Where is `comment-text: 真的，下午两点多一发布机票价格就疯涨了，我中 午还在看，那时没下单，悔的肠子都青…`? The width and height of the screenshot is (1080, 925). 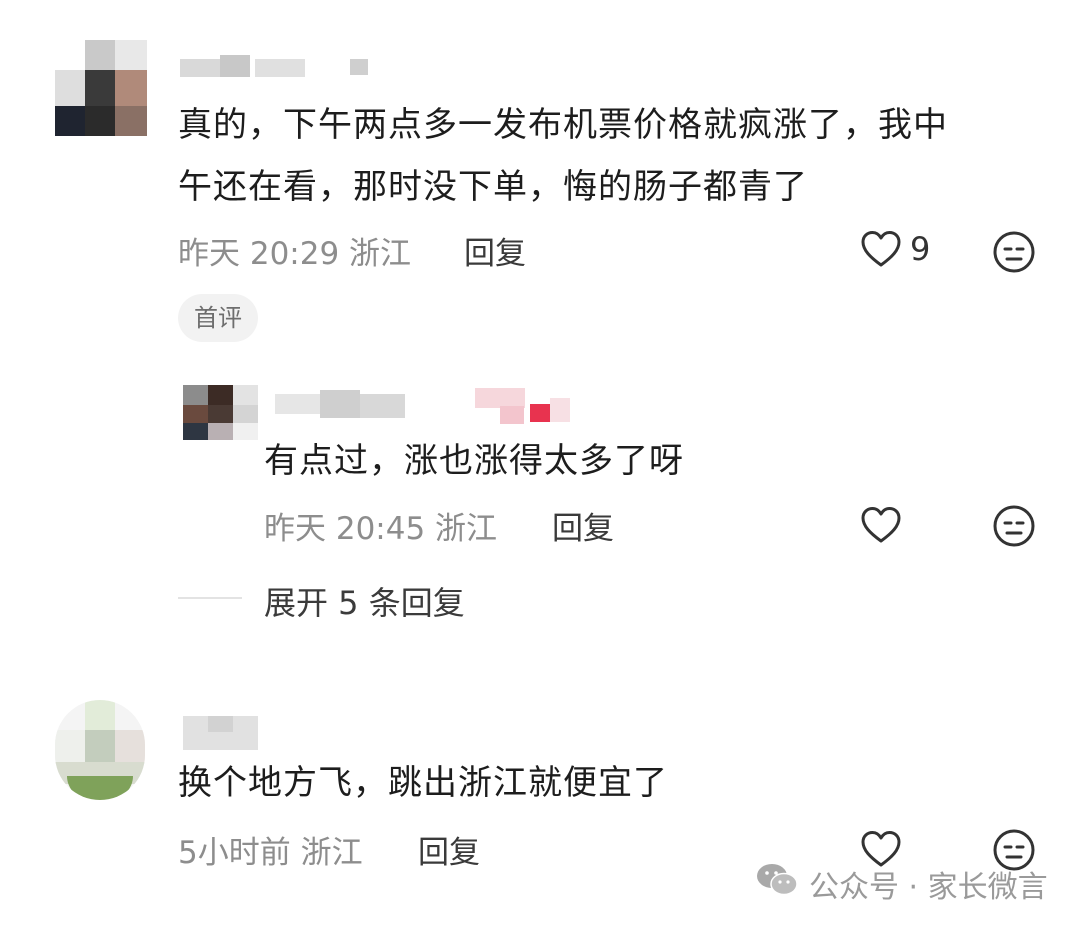 comment-text: 真的，下午两点多一发布机票价格就疯涨了，我中 午还在看，那时没下单，悔的肠子都青… is located at coordinates (608, 156).